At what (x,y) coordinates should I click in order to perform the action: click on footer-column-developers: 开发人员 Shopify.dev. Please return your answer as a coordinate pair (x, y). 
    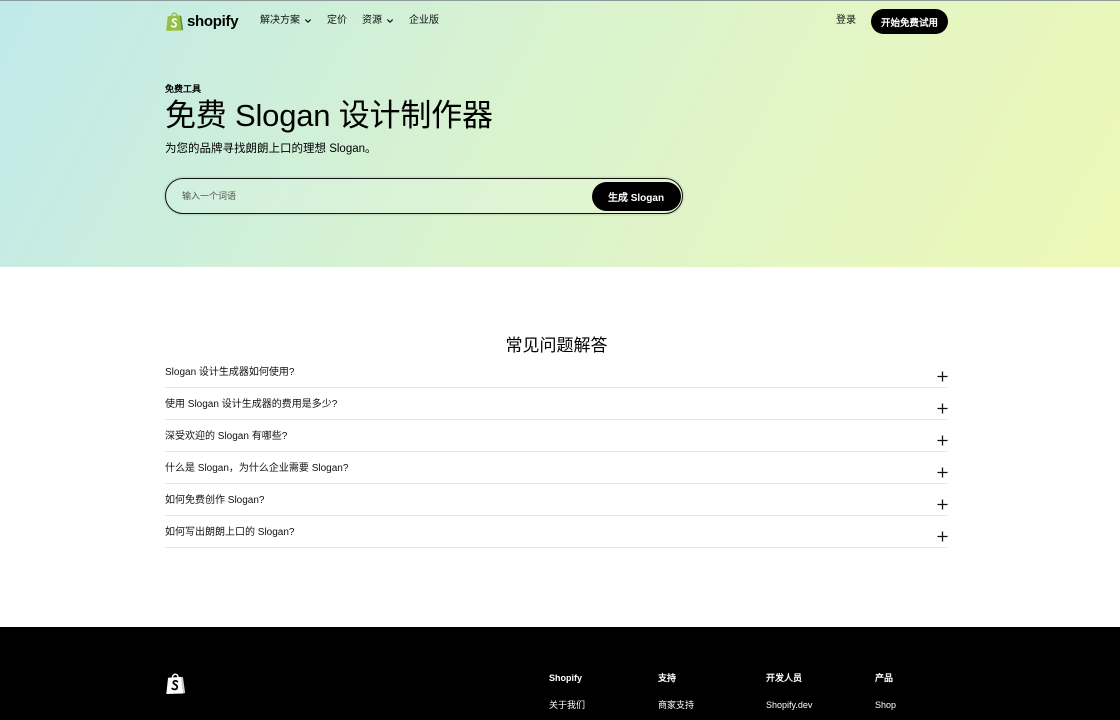
    Looking at the image, I should click on (789, 691).